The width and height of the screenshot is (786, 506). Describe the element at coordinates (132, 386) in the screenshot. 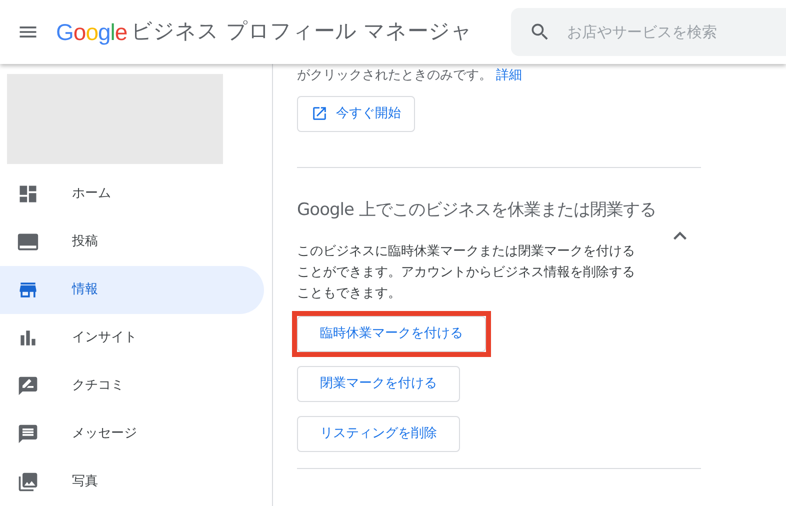

I see `nav-item: クチコミ` at that location.